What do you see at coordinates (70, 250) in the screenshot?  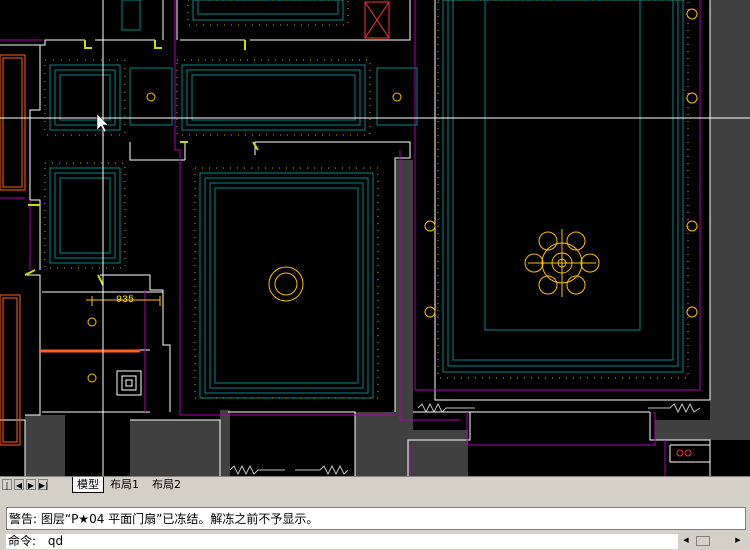 I see `left-hatch` at bounding box center [70, 250].